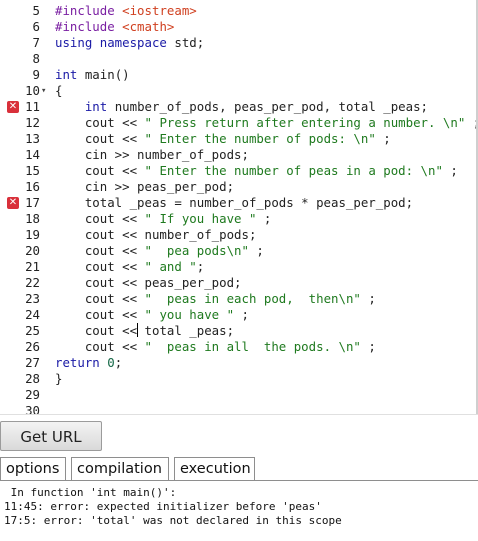 This screenshot has width=478, height=541. I want to click on line-number: 10, so click(20, 91).